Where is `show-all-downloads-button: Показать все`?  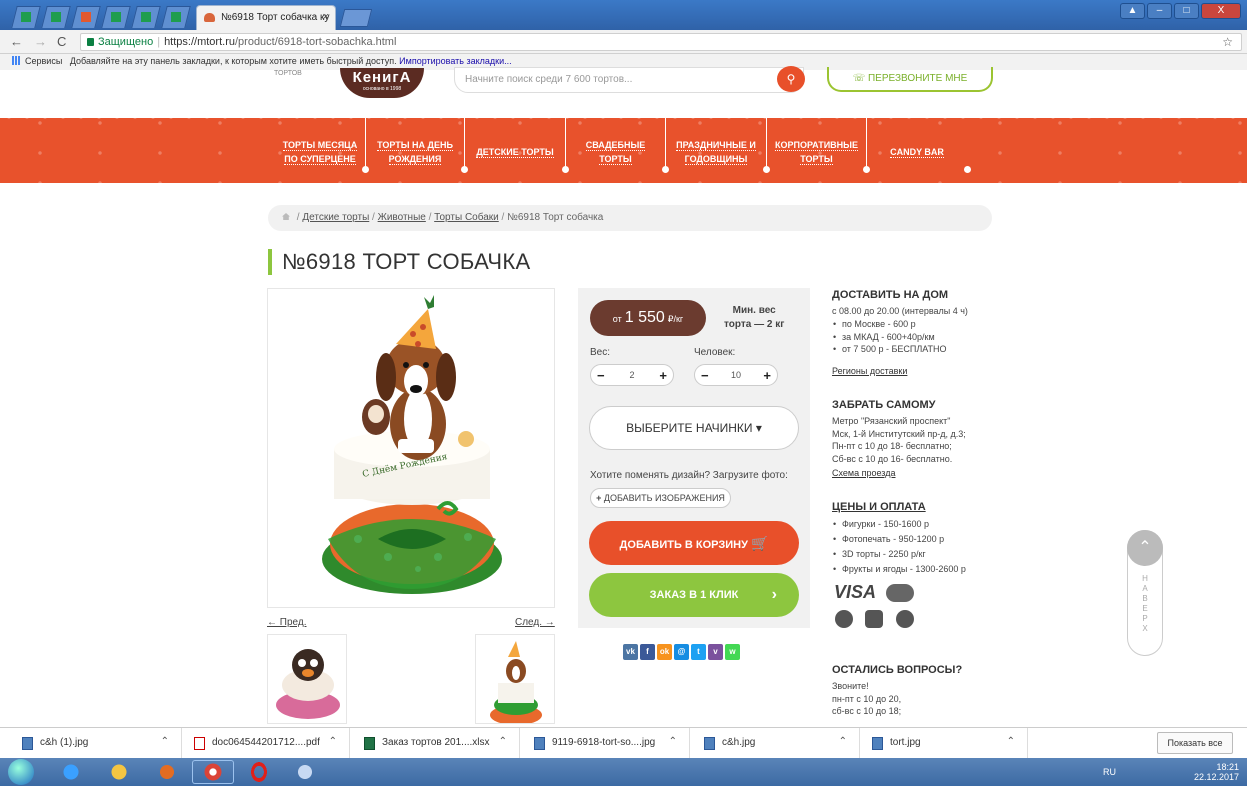
show-all-downloads-button: Показать все is located at coordinates (1195, 743).